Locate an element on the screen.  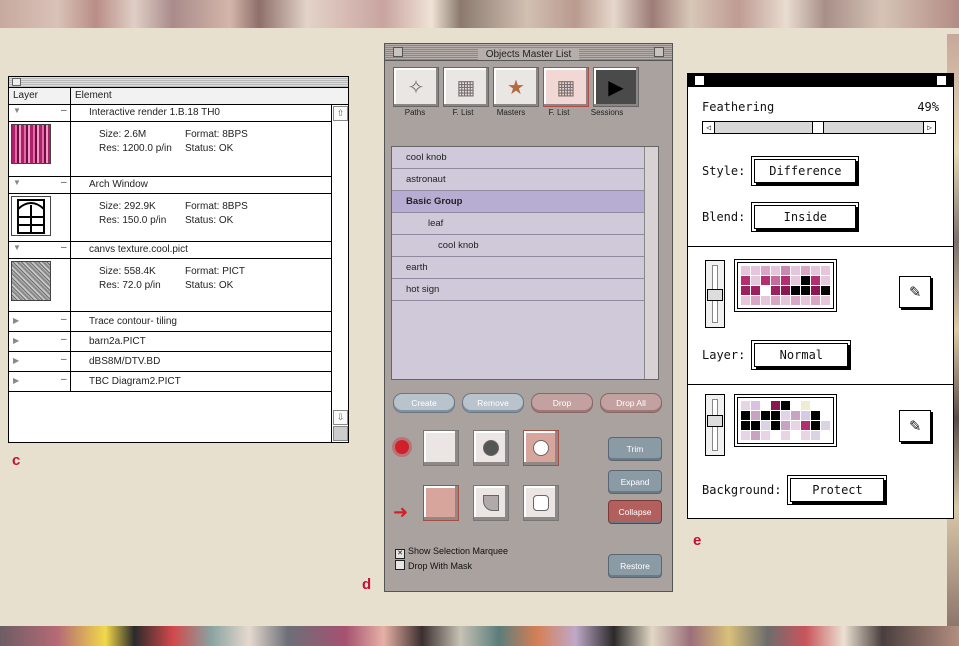
list-item: hot sign is located at coordinates (518, 290).